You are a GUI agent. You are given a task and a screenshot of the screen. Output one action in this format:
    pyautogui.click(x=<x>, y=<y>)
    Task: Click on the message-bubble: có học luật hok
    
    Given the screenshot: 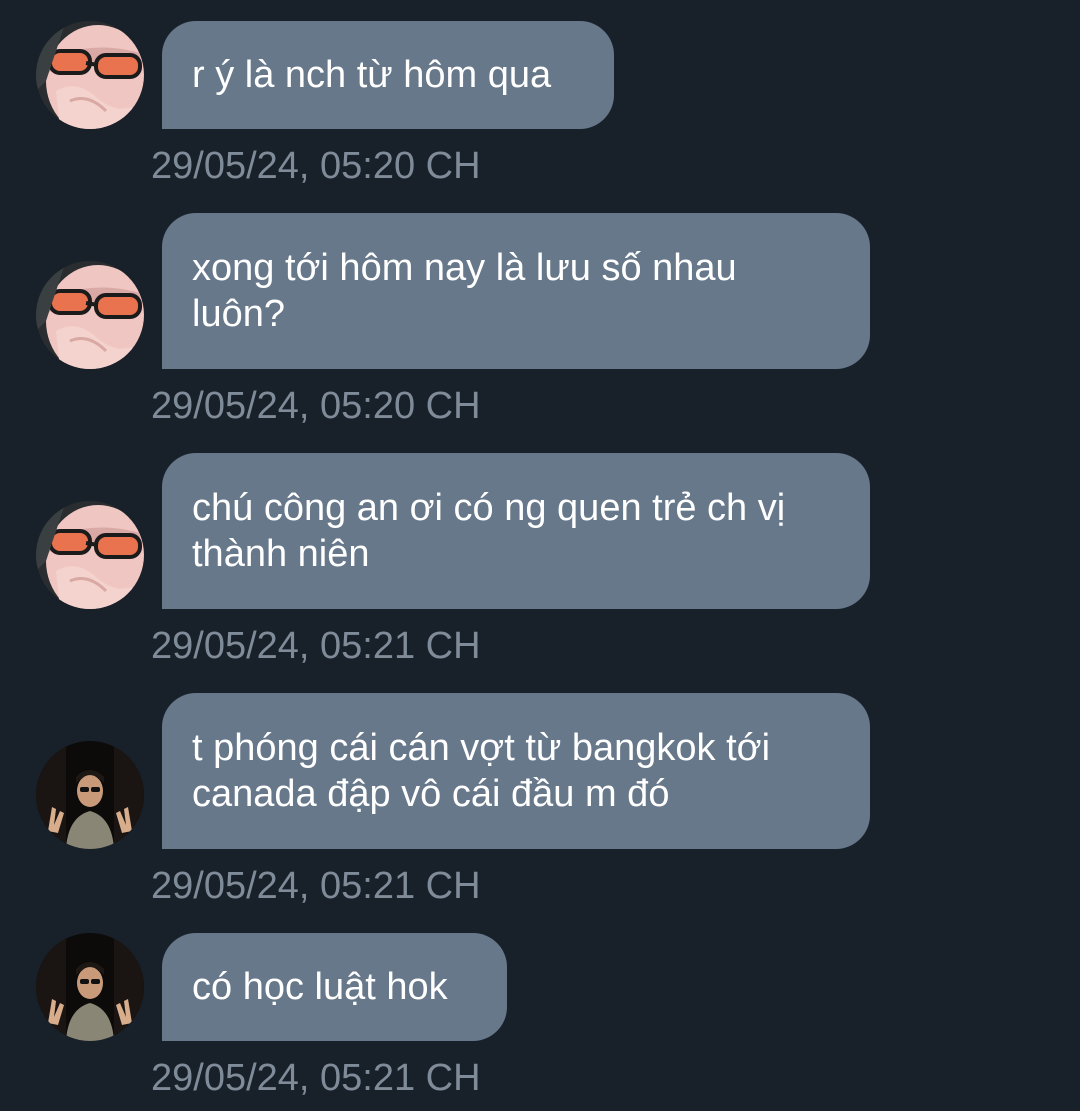 What is the action you would take?
    pyautogui.click(x=334, y=987)
    